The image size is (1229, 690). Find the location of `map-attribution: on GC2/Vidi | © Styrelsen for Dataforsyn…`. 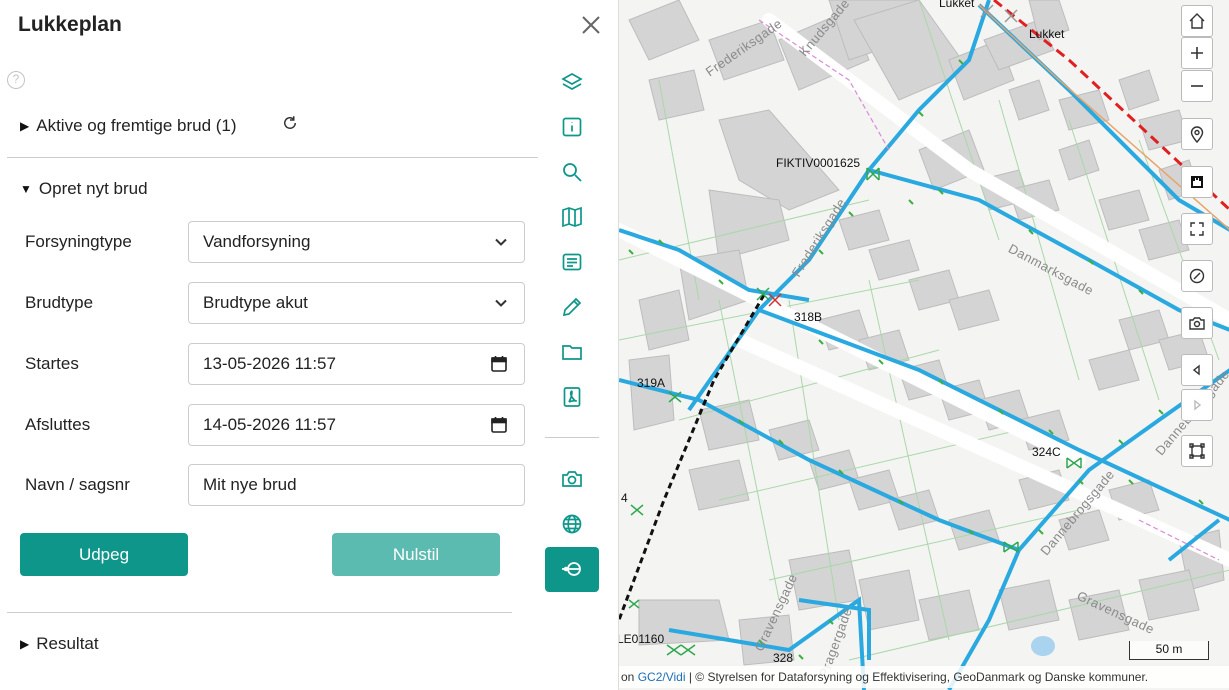

map-attribution: on GC2/Vidi | © Styrelsen for Dataforsyn… is located at coordinates (924, 677).